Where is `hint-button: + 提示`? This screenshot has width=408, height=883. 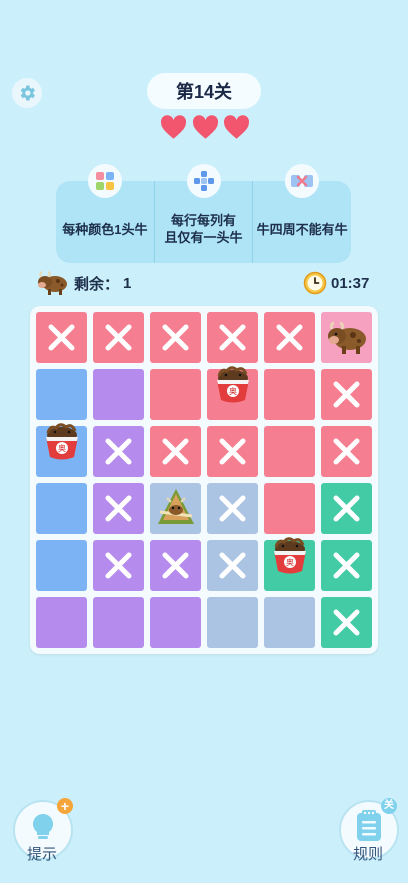 hint-button: + 提示 is located at coordinates (43, 830).